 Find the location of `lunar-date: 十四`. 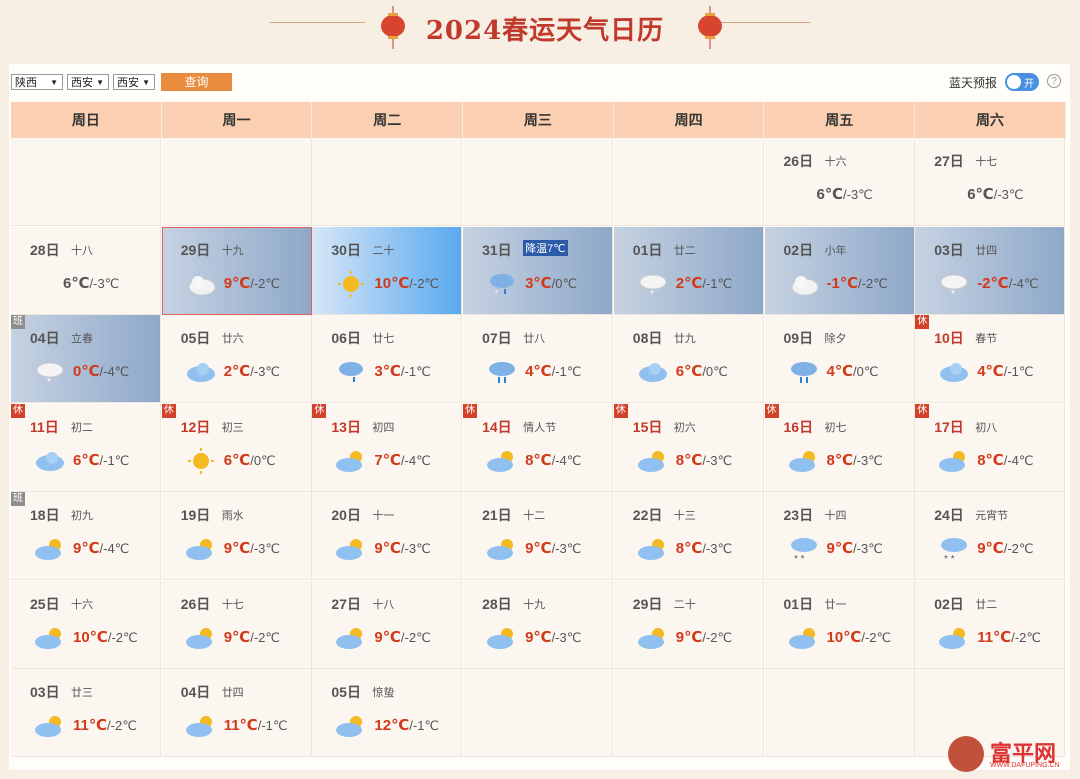

lunar-date: 十四 is located at coordinates (835, 516).